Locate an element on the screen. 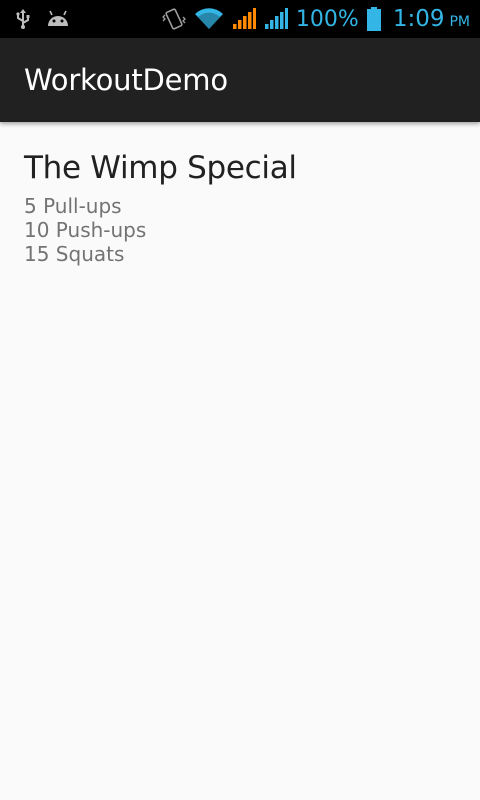  cell-signal-blue-icon is located at coordinates (276, 19).